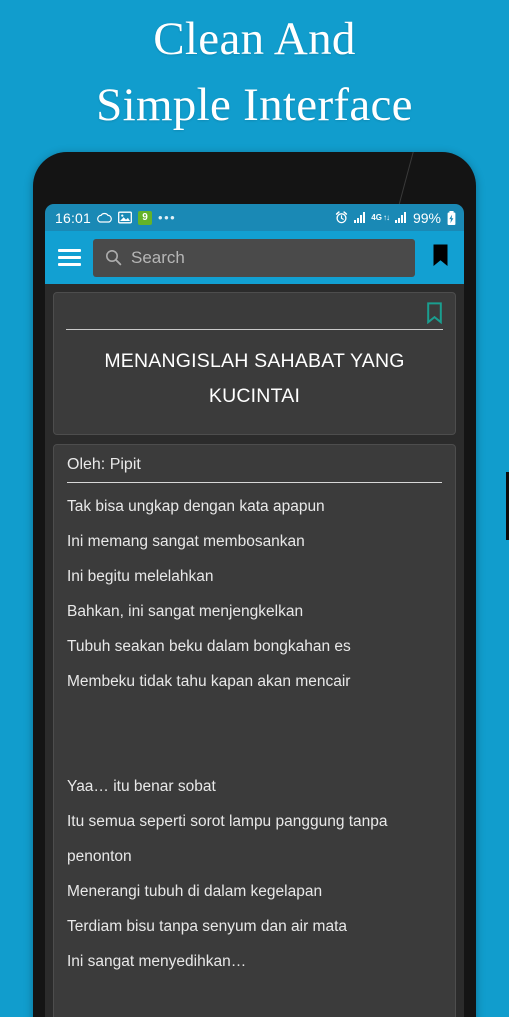  What do you see at coordinates (185, 611) in the screenshot?
I see `poem-line: Bahkan, ini sangat menjengkelkan` at bounding box center [185, 611].